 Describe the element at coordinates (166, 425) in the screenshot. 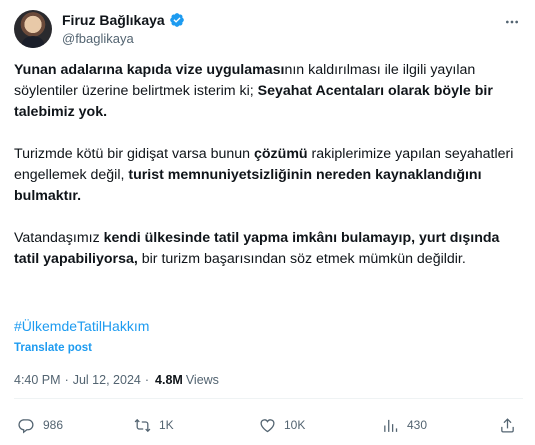

I see `repost-count: 1K` at that location.